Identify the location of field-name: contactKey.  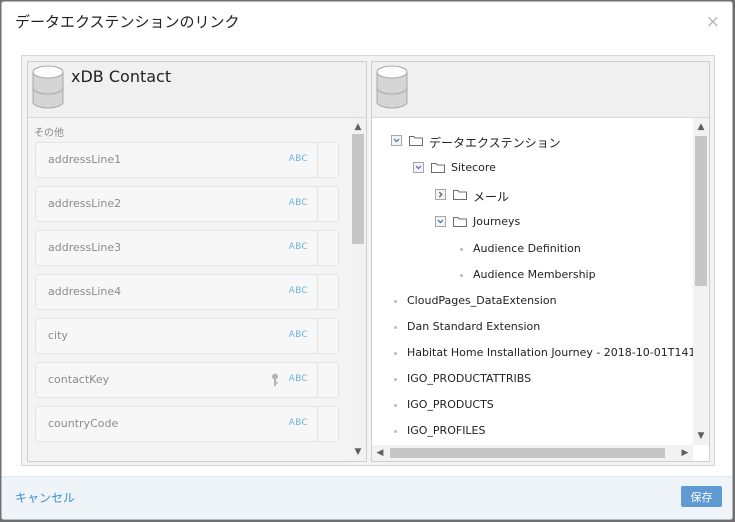
(79, 379).